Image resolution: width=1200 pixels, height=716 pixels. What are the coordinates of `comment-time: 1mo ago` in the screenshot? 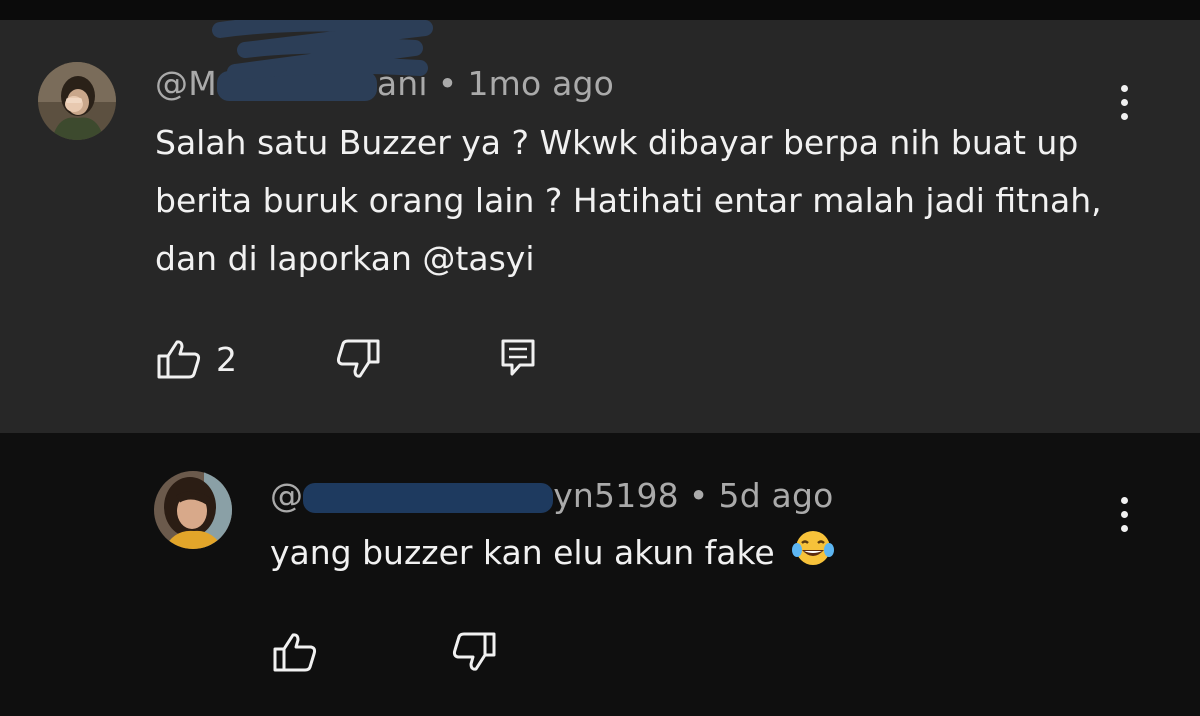 It's located at (541, 83).